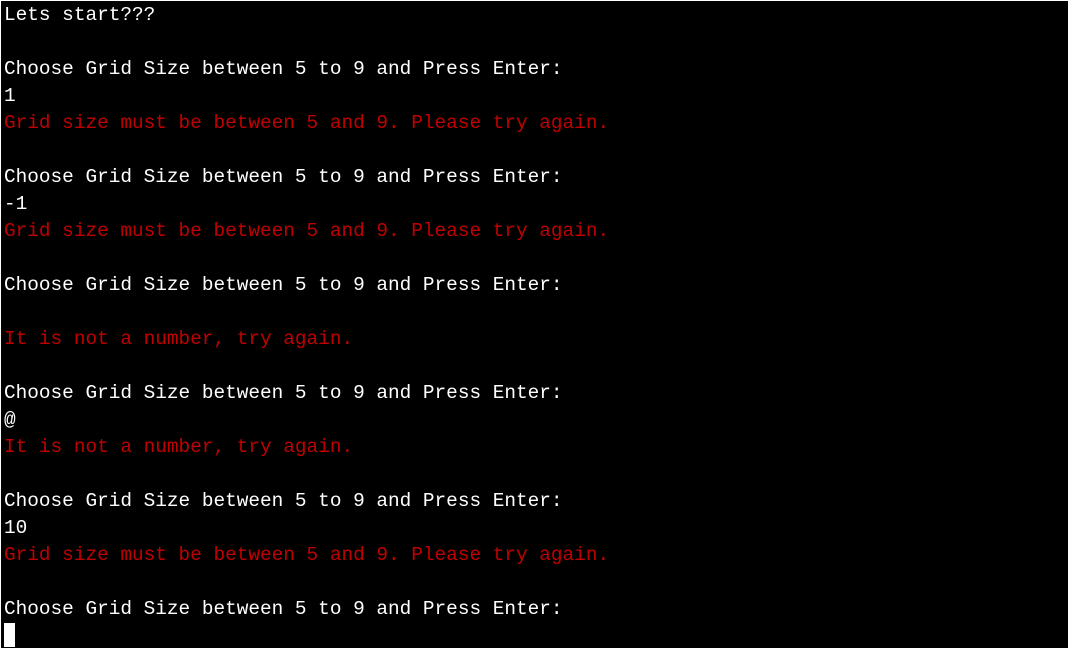  I want to click on output-line: Lets start???, so click(80, 15).